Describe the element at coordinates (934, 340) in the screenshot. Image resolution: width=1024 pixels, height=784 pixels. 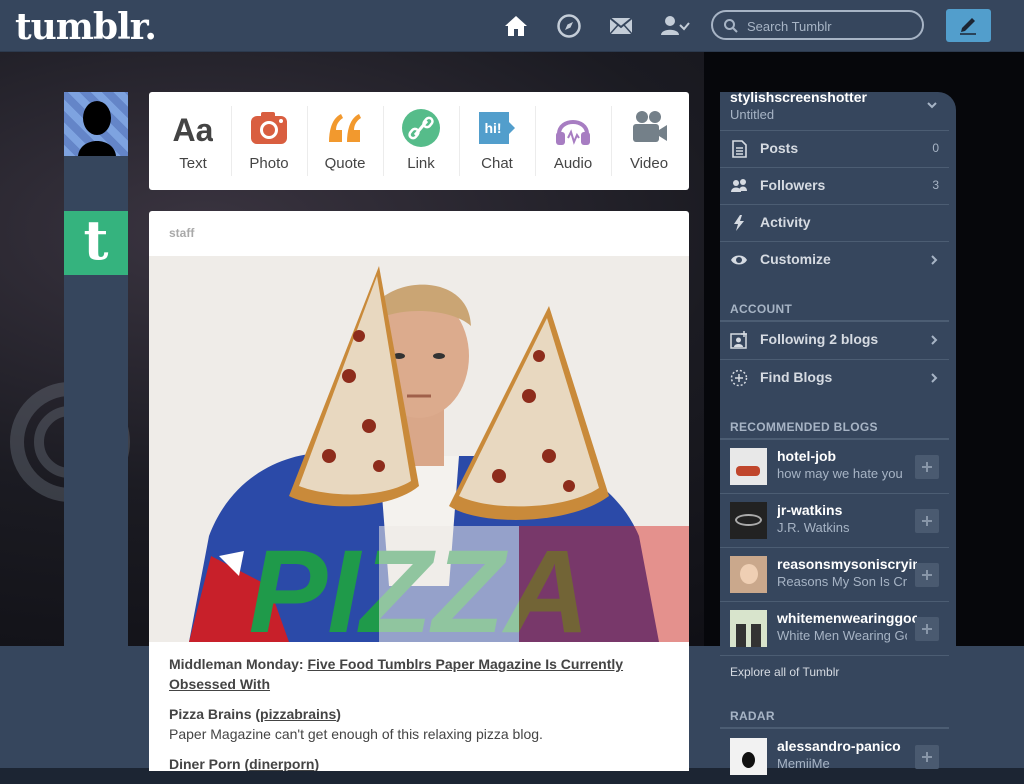
I see `chevron-right-icon` at that location.